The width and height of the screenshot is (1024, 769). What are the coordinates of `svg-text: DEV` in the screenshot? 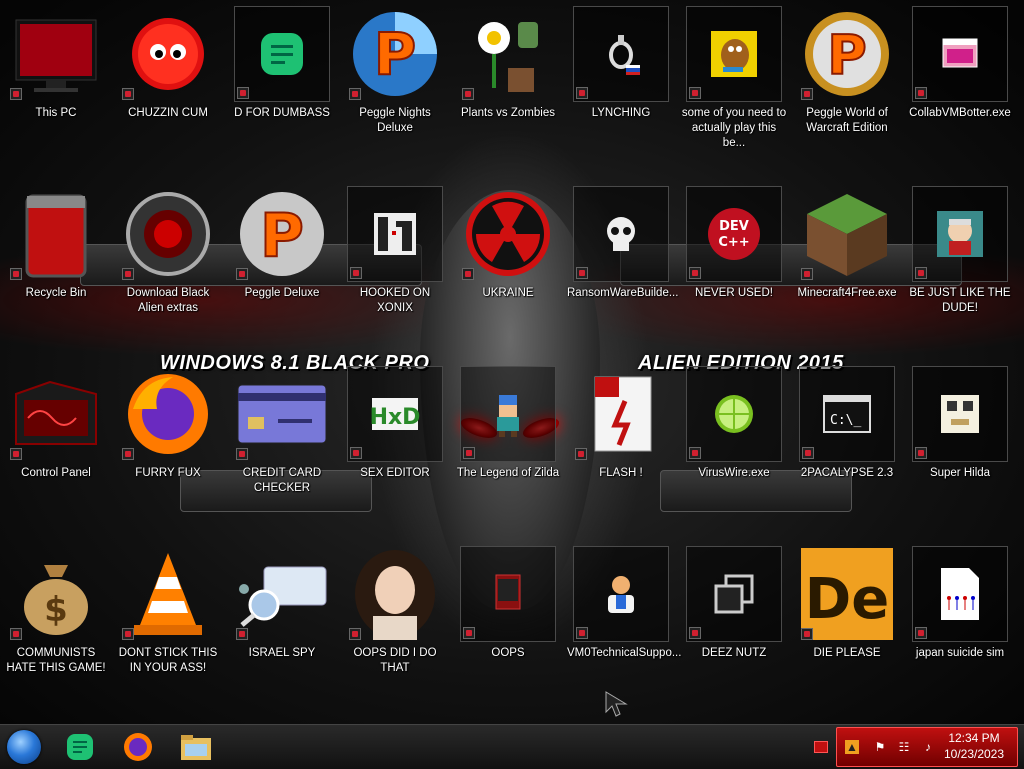 It's located at (734, 226).